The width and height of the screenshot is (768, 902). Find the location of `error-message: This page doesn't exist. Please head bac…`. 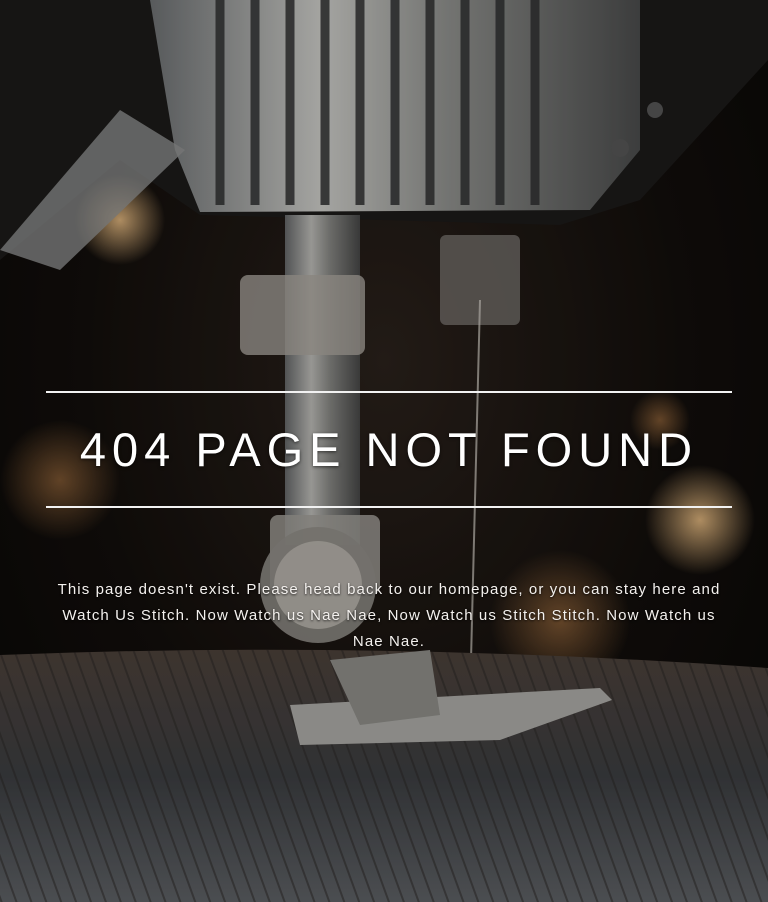

error-message: This page doesn't exist. Please head bac… is located at coordinates (389, 615).